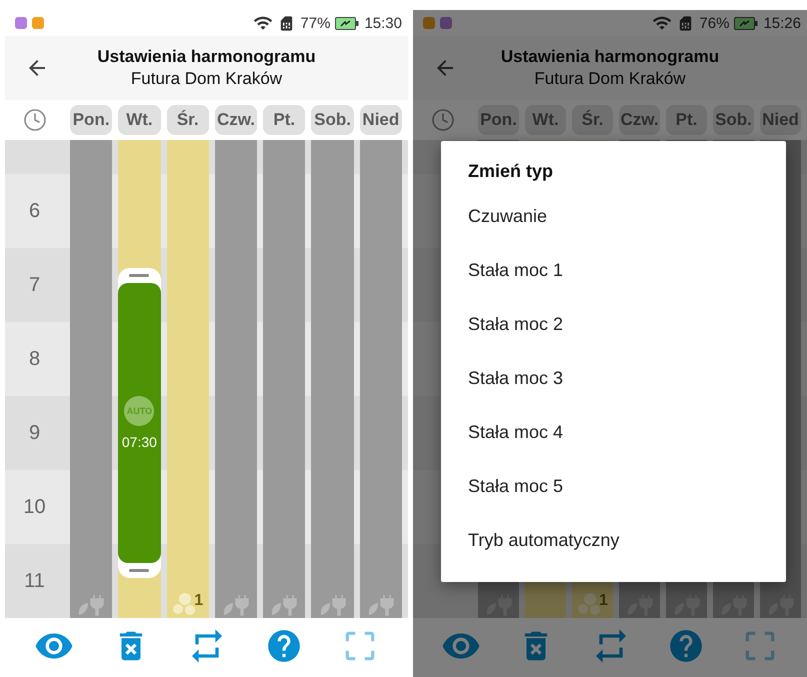  I want to click on dialog-option: Stała moc 2, so click(613, 324).